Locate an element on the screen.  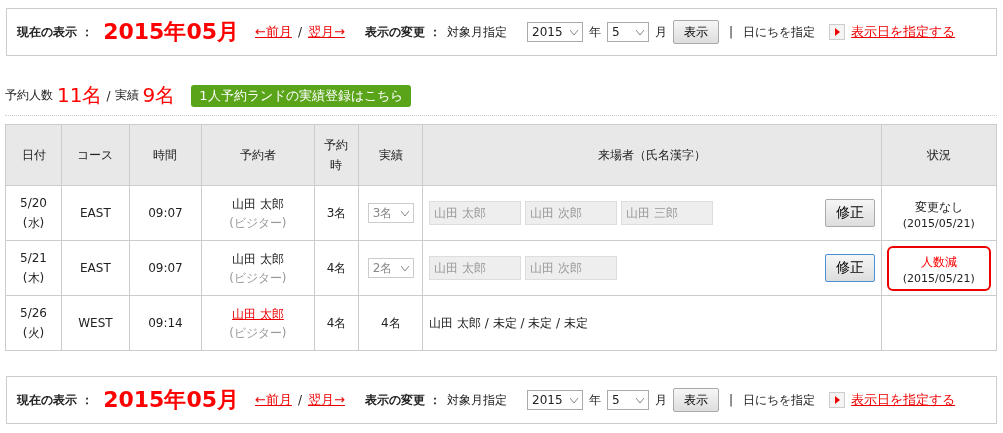
column-header: 日付 is located at coordinates (33, 155).